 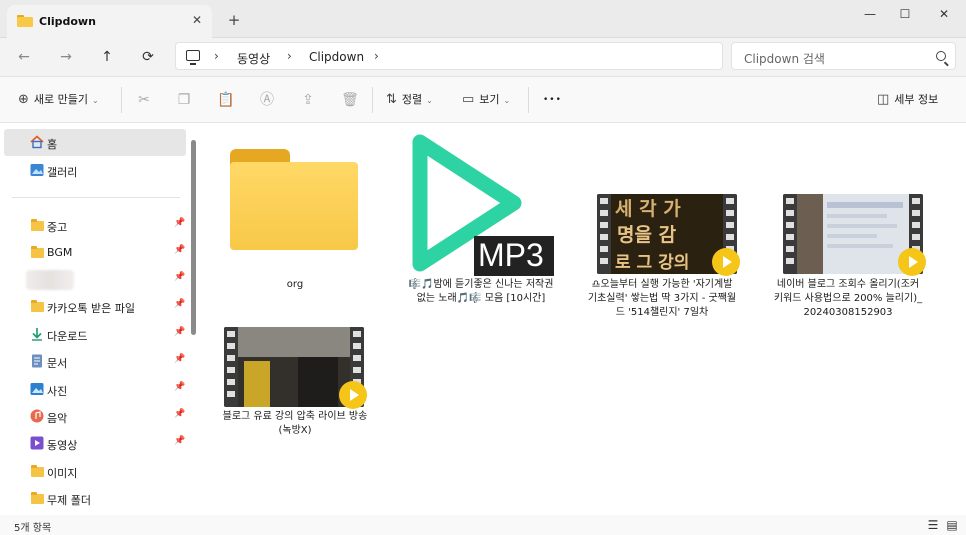 I want to click on share-icon: ⇪, so click(x=308, y=100).